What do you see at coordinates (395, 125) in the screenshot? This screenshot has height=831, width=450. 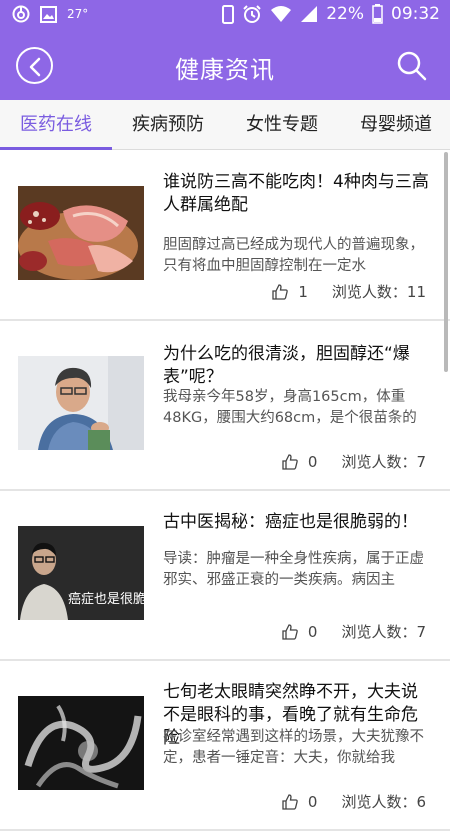 I see `tab-mother-baby: 母婴频道` at bounding box center [395, 125].